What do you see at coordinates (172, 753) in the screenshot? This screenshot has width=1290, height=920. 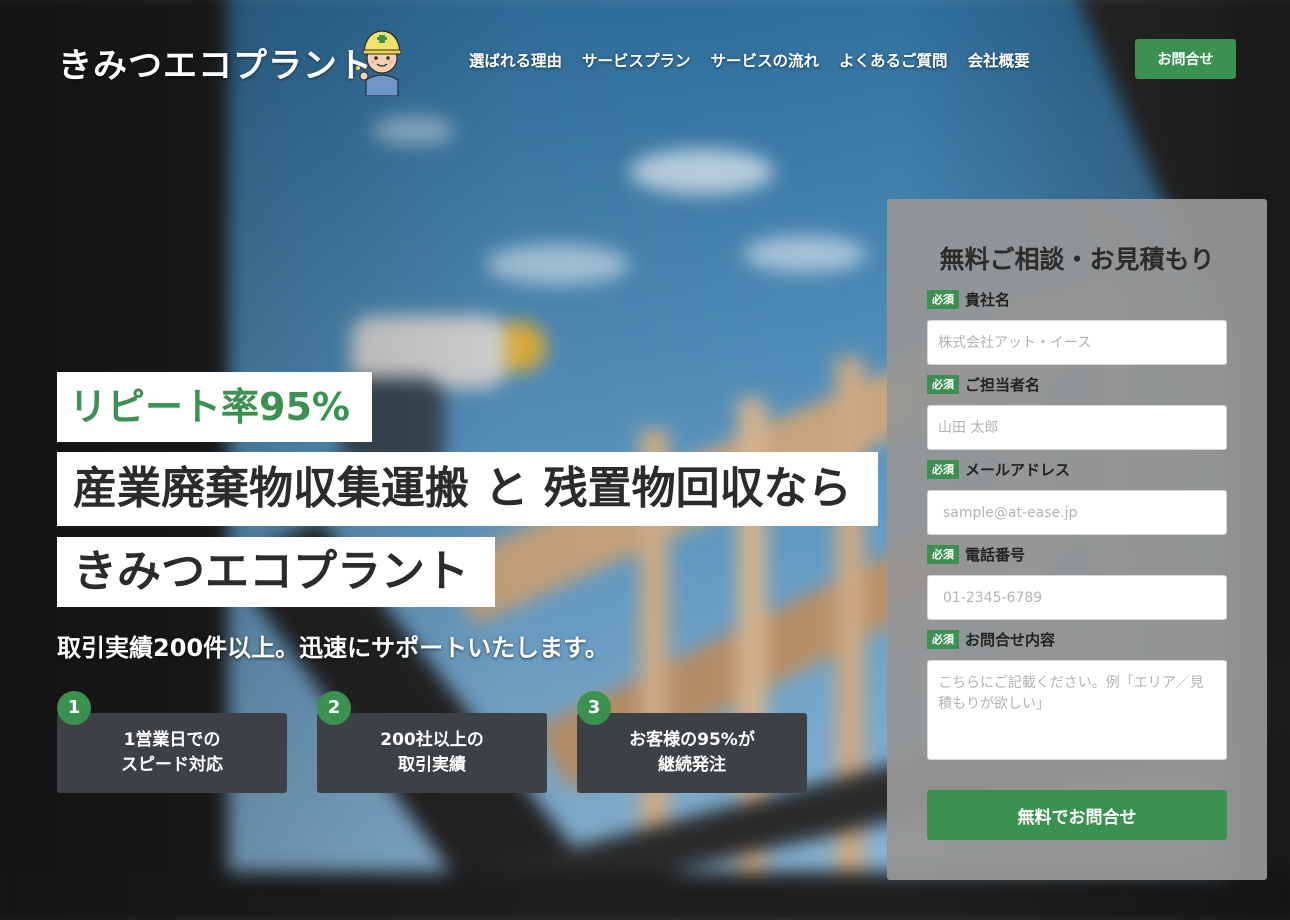 I see `feature-card-speed: 1営業日での スピード対応` at bounding box center [172, 753].